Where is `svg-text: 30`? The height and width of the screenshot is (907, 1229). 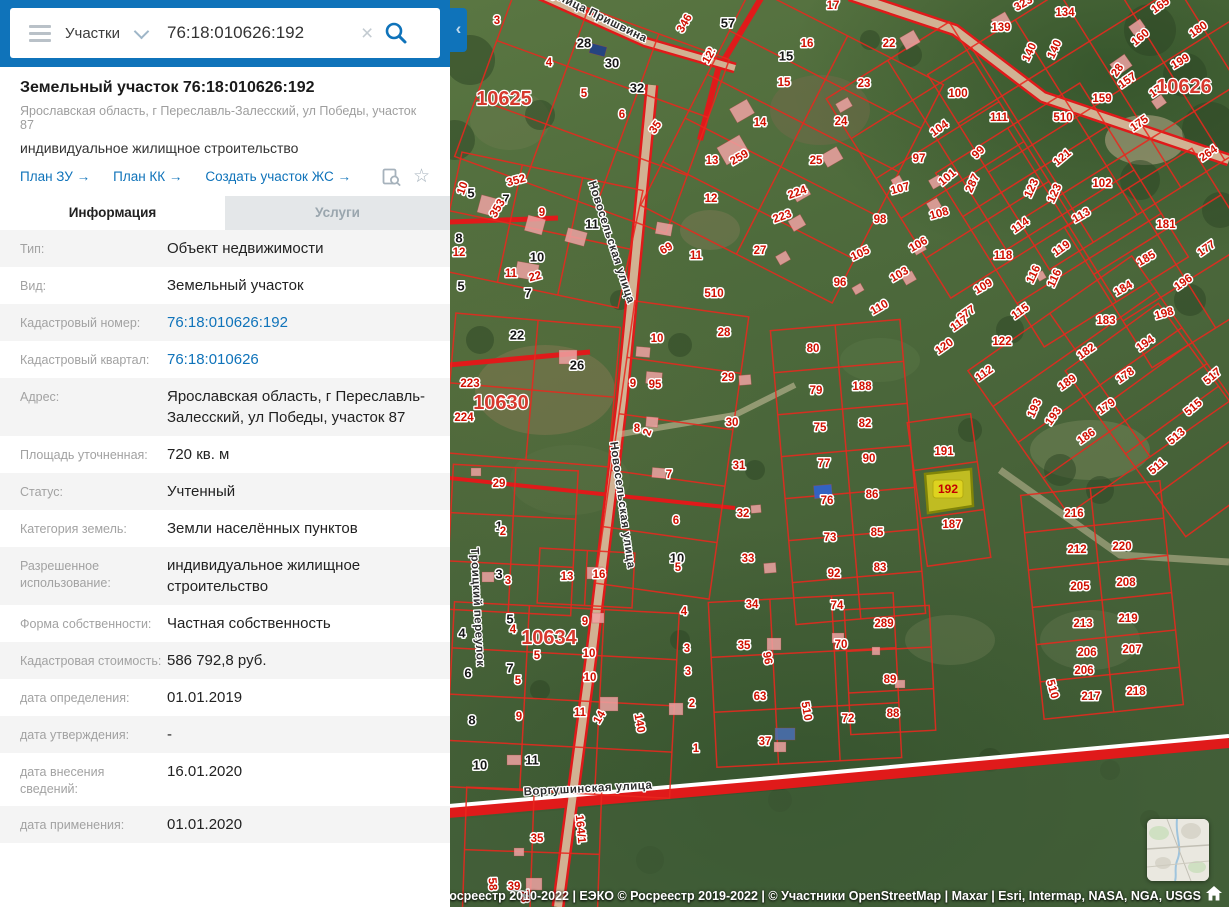 svg-text: 30 is located at coordinates (612, 63).